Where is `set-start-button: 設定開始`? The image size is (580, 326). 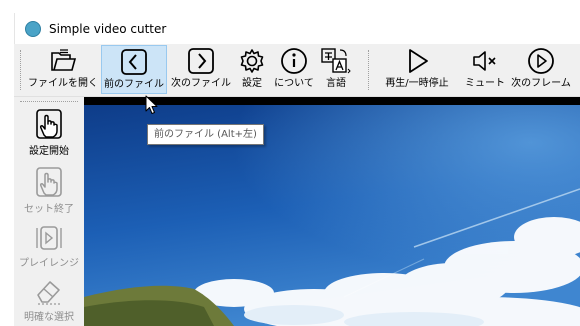
set-start-button: 設定開始 is located at coordinates (49, 132).